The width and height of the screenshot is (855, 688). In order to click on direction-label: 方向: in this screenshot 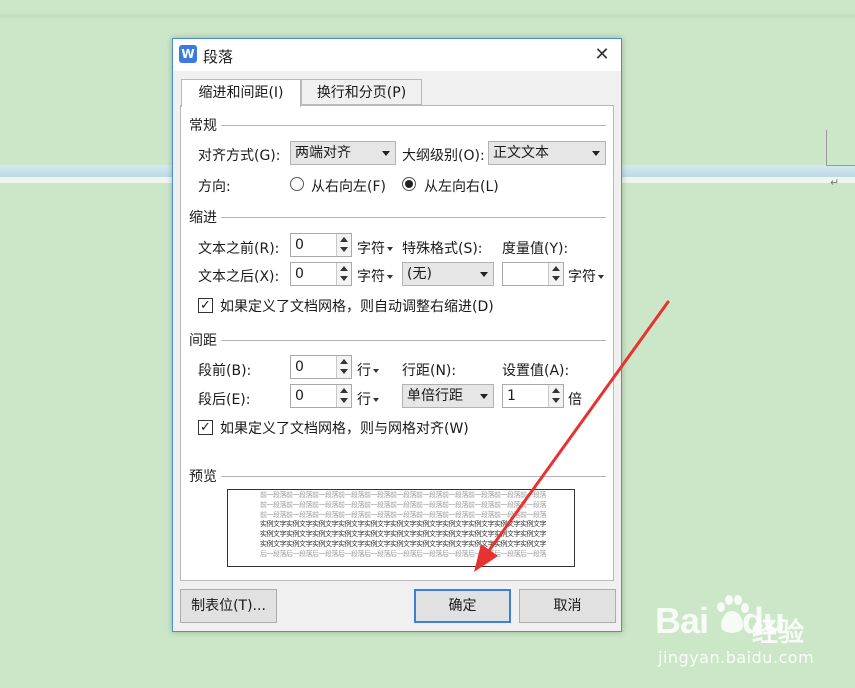, I will do `click(214, 187)`.